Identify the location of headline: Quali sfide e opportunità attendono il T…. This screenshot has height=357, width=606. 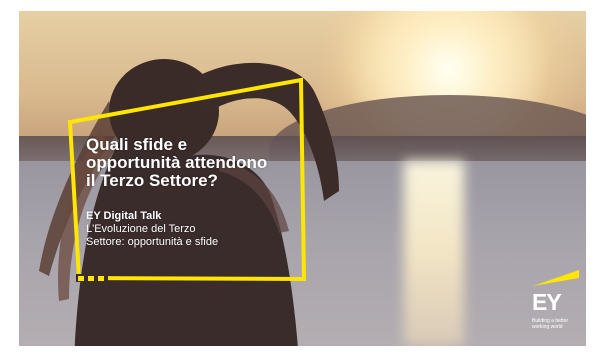
(201, 163).